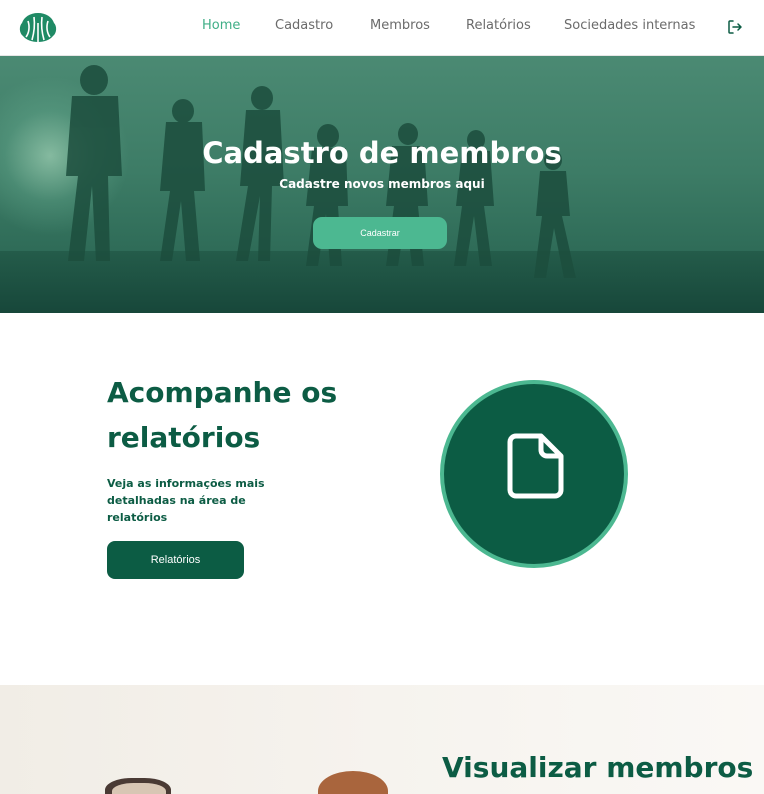 The image size is (764, 794). Describe the element at coordinates (382, 153) in the screenshot. I see `hero-title: Cadastro de membros` at that location.